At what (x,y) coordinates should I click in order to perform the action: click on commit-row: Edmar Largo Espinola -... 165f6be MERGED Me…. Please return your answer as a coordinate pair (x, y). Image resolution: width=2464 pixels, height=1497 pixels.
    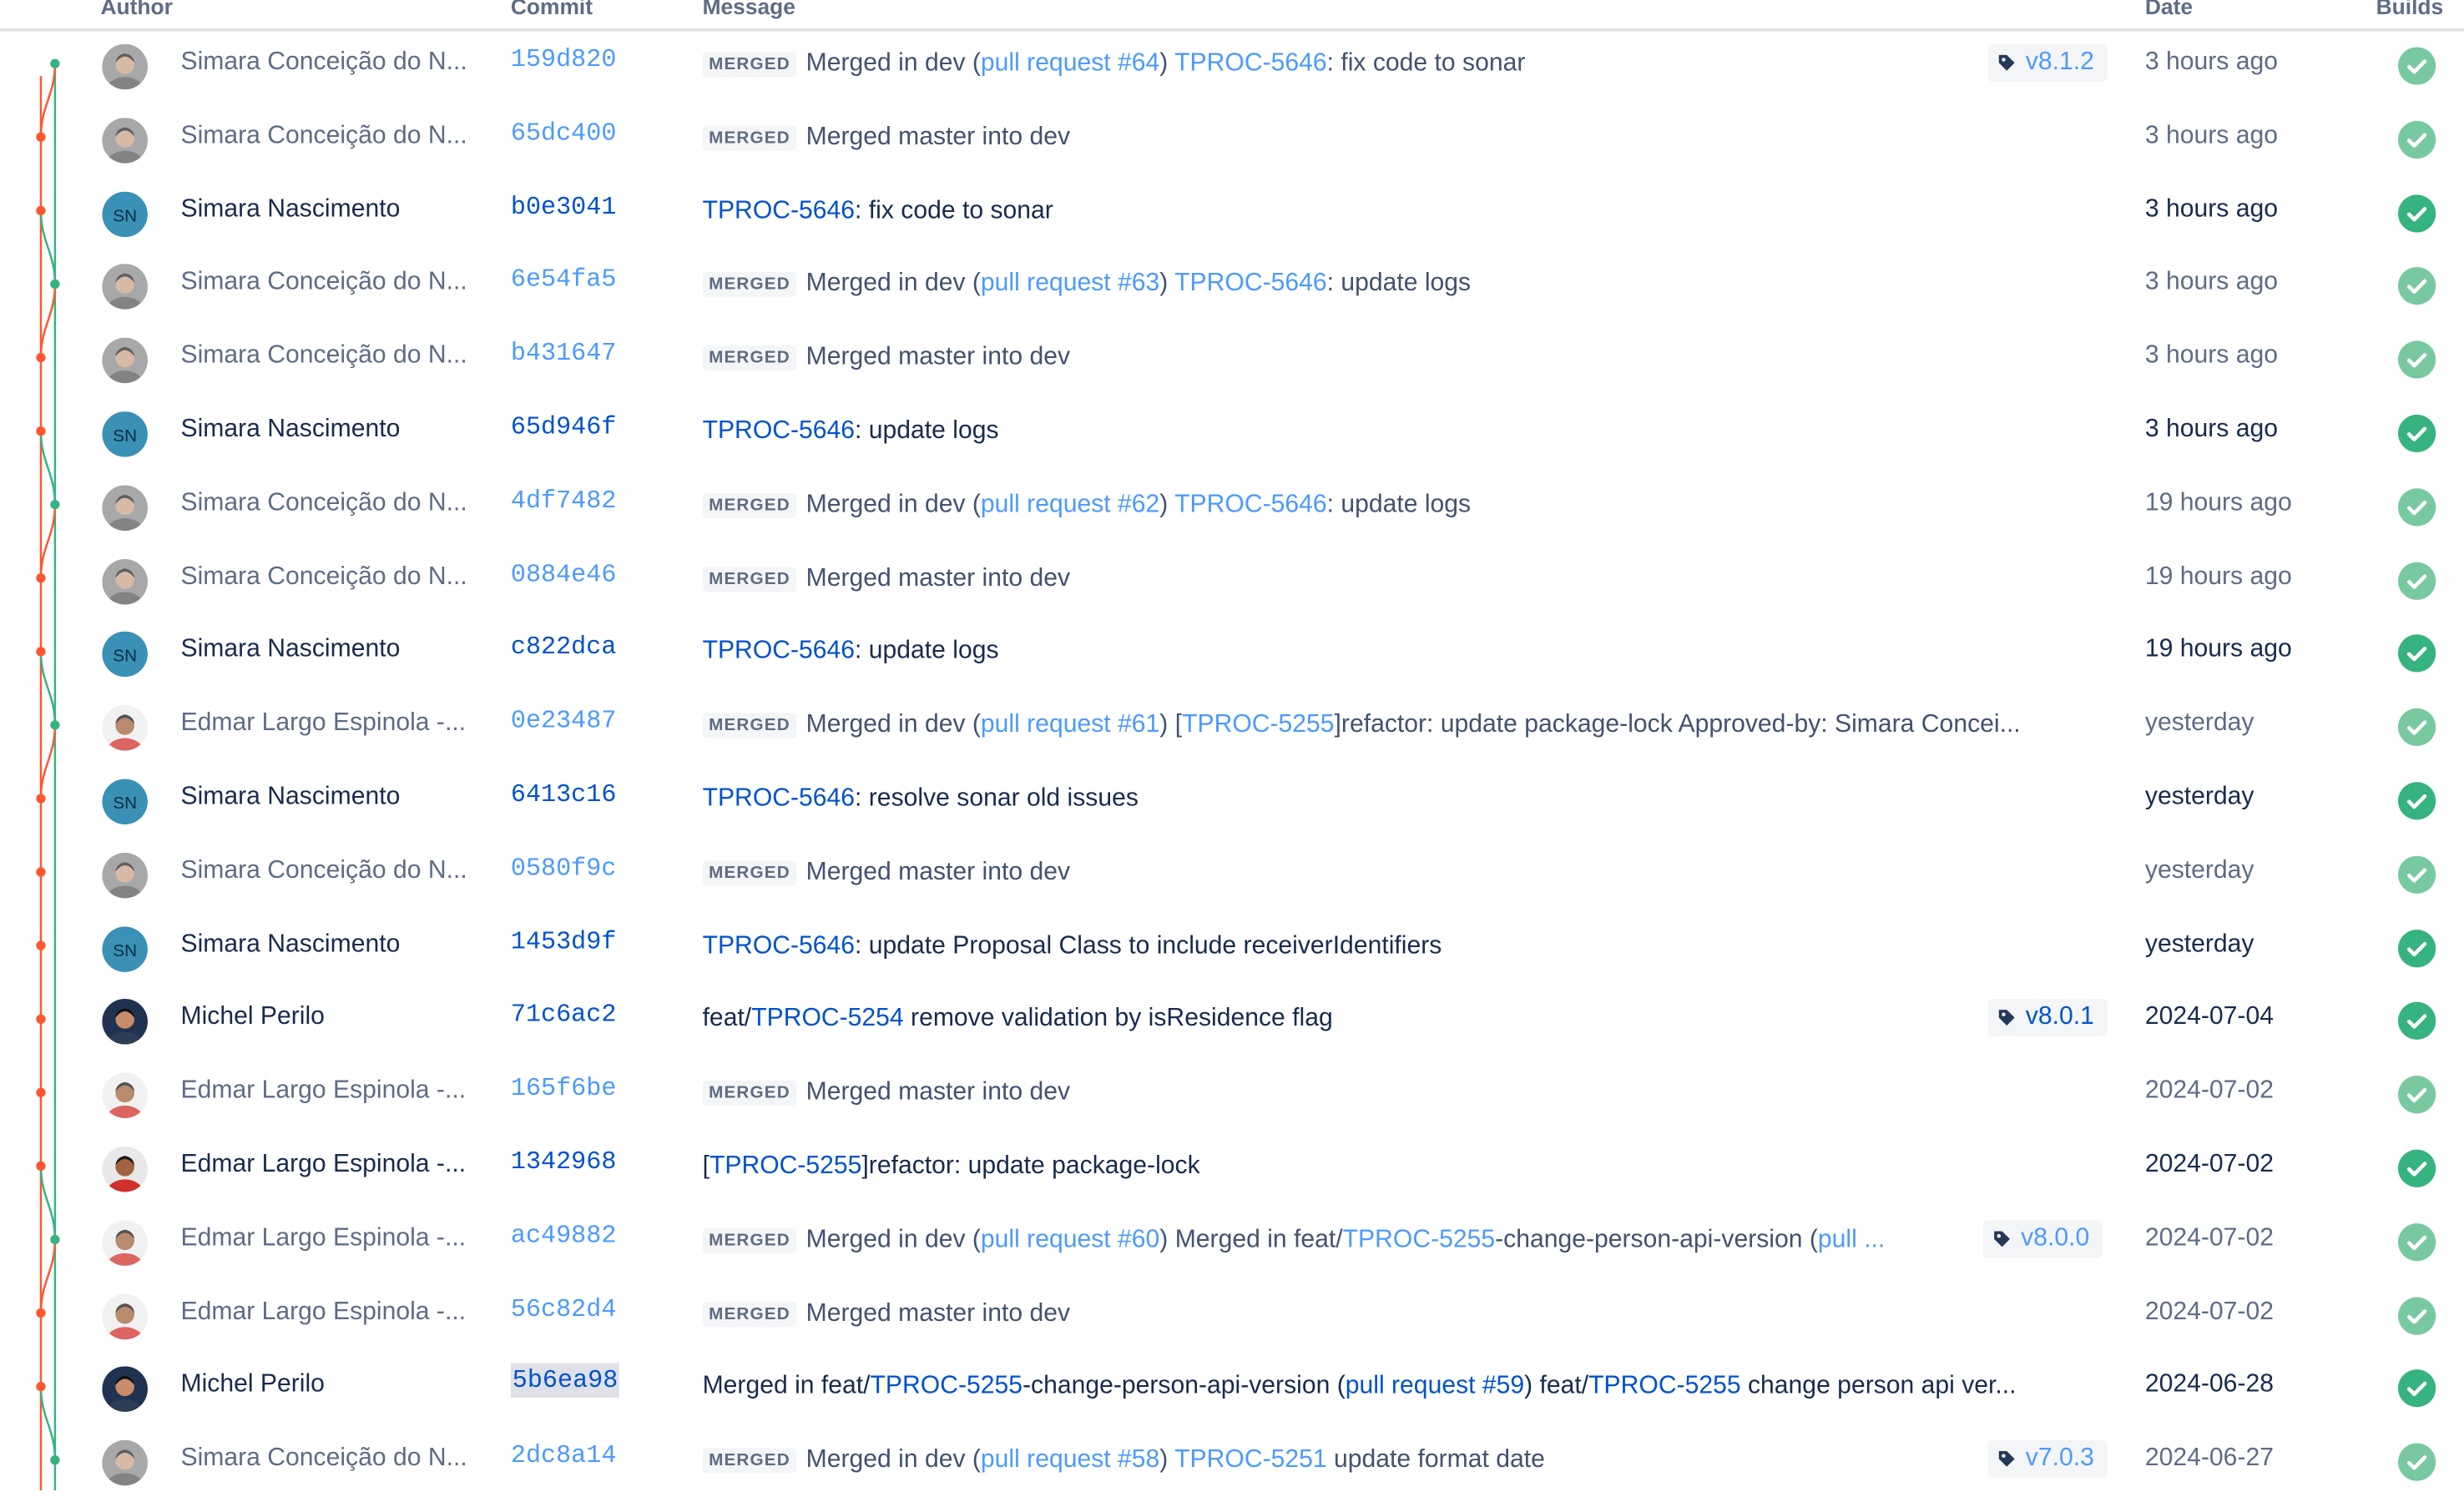
    Looking at the image, I should click on (1232, 1092).